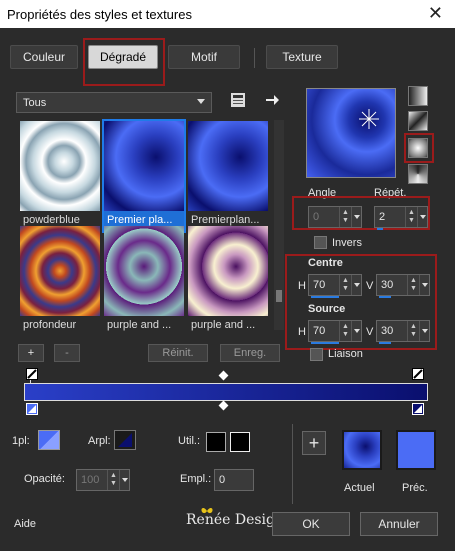  I want to click on opacity-value: 100, so click(92, 480).